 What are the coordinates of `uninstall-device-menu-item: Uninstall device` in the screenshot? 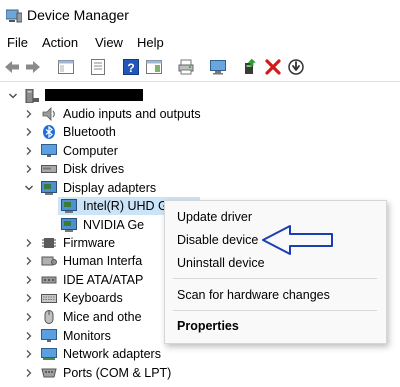 It's located at (221, 263).